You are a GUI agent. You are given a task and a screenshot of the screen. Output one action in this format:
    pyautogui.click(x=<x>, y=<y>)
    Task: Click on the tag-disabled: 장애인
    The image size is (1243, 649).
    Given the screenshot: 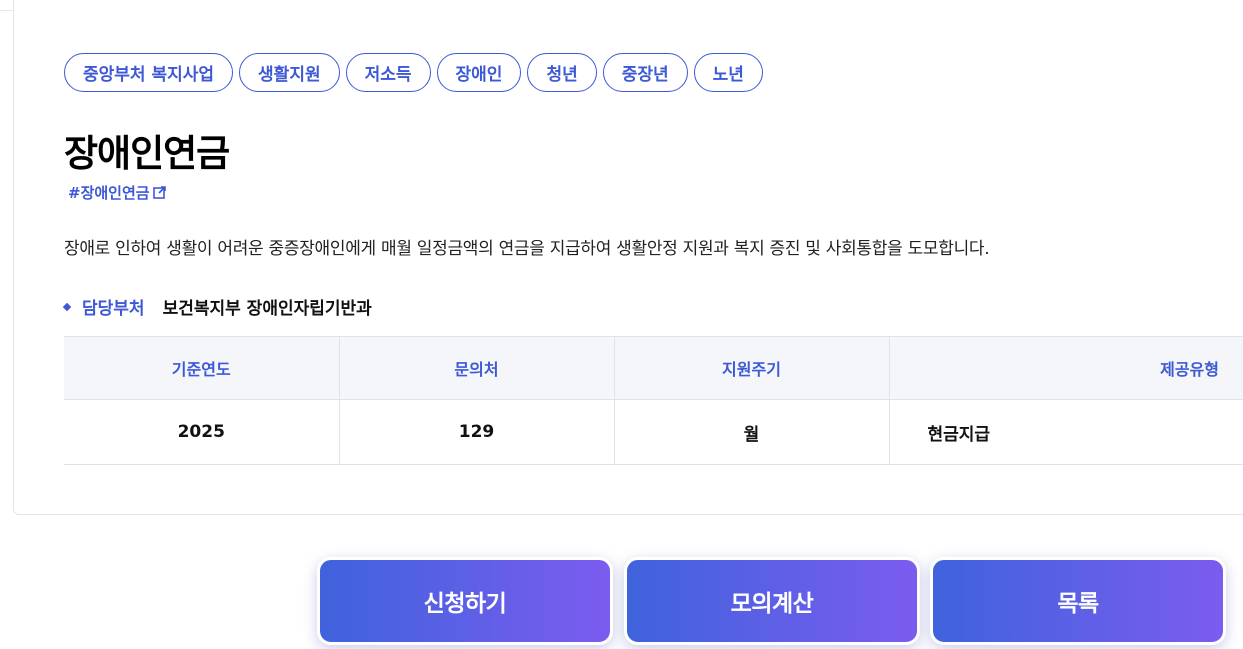 What is the action you would take?
    pyautogui.click(x=479, y=72)
    